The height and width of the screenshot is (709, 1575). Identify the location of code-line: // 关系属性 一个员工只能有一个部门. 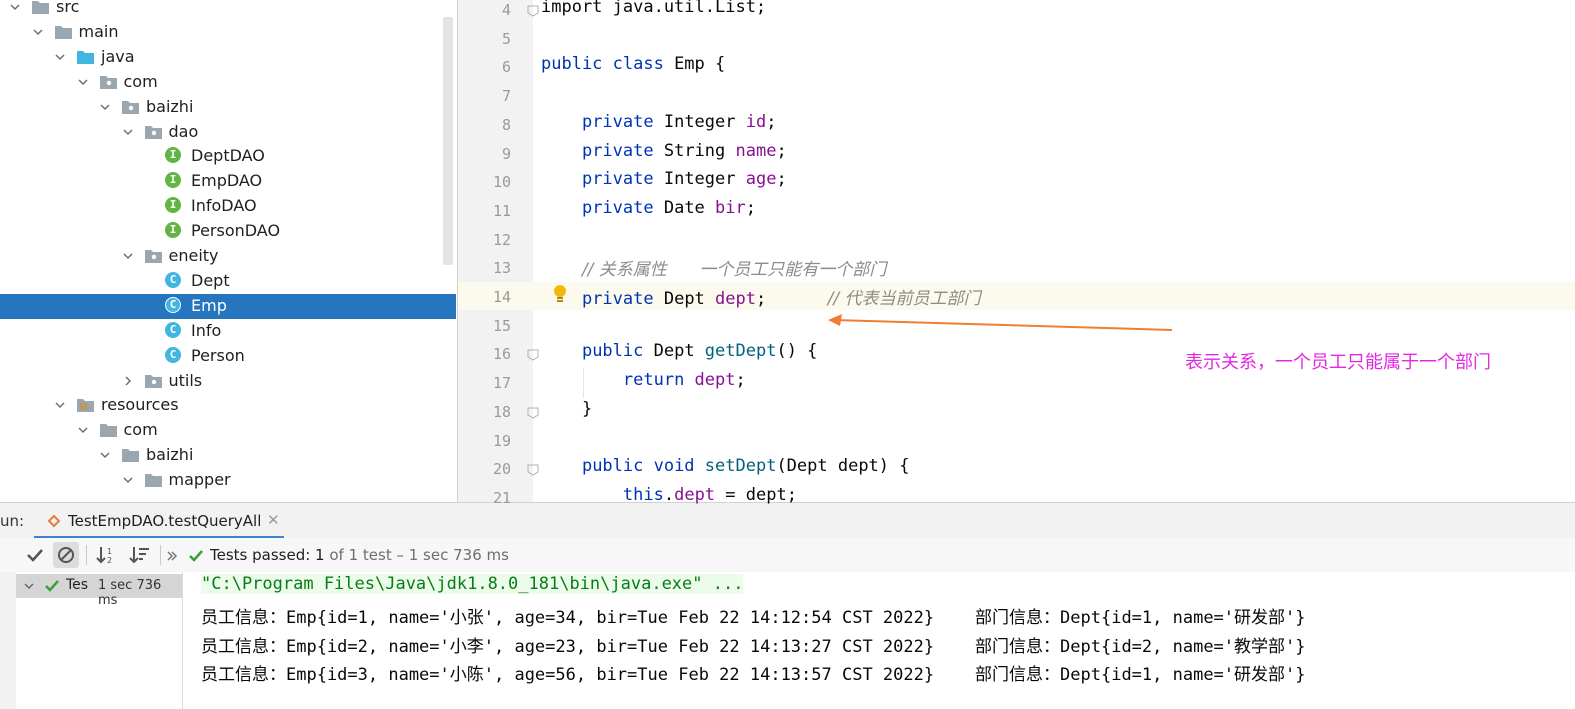
(734, 270).